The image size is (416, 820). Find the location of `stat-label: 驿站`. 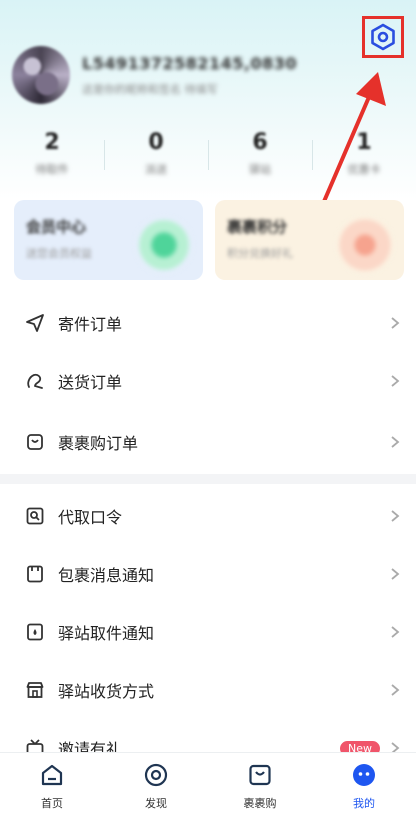

stat-label: 驿站 is located at coordinates (260, 169).